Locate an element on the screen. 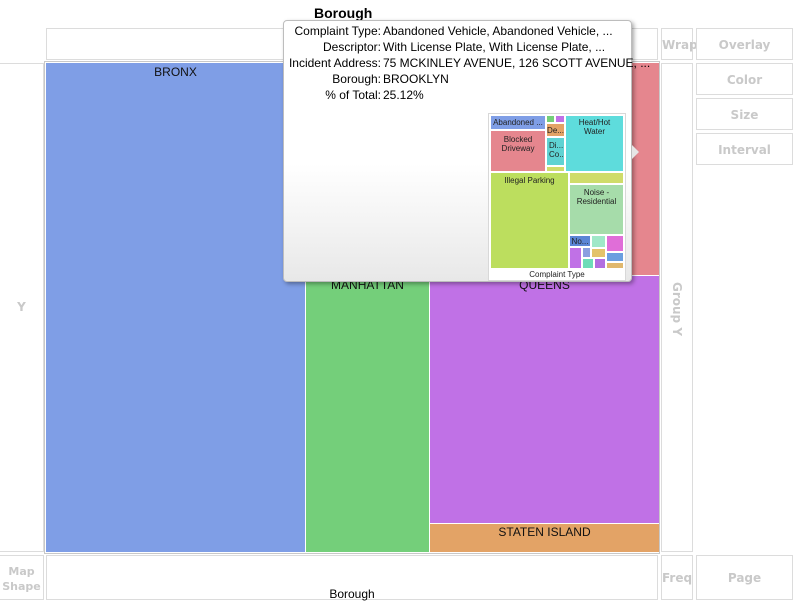 The height and width of the screenshot is (602, 797). wrap-zone: Wrap is located at coordinates (679, 44).